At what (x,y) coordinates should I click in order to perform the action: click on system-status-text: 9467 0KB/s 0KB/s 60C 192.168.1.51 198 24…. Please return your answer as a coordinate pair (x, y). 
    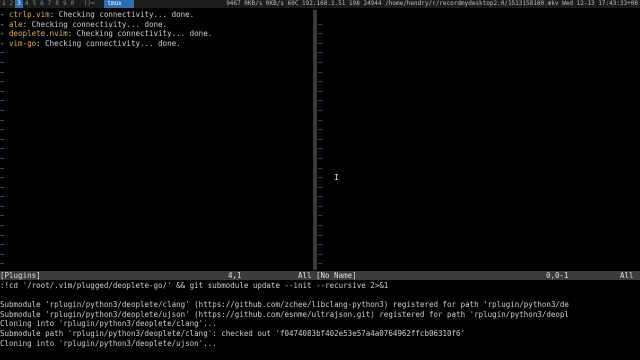
    Looking at the image, I should click on (432, 3).